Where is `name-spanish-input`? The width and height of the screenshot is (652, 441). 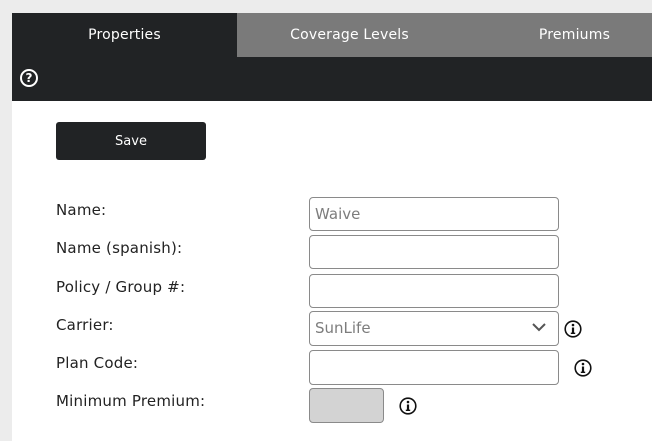 name-spanish-input is located at coordinates (434, 252).